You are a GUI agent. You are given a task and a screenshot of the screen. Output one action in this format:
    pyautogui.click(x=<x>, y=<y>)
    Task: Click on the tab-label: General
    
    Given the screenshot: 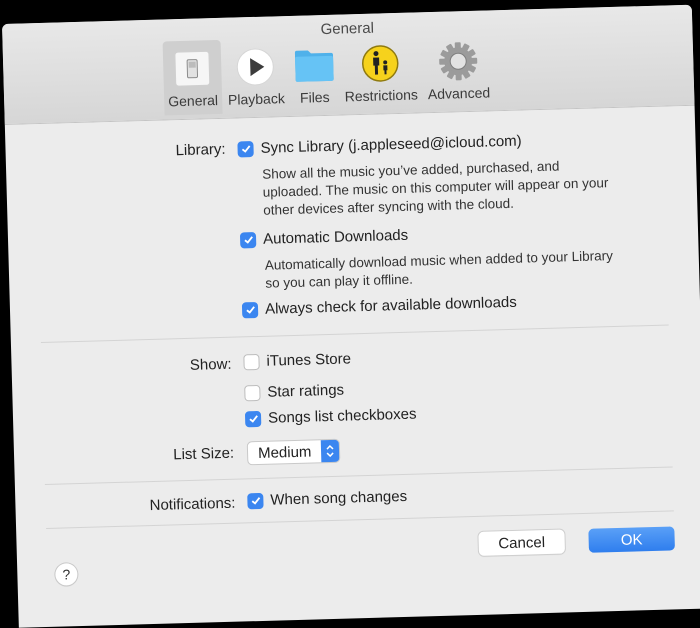 What is the action you would take?
    pyautogui.click(x=193, y=101)
    